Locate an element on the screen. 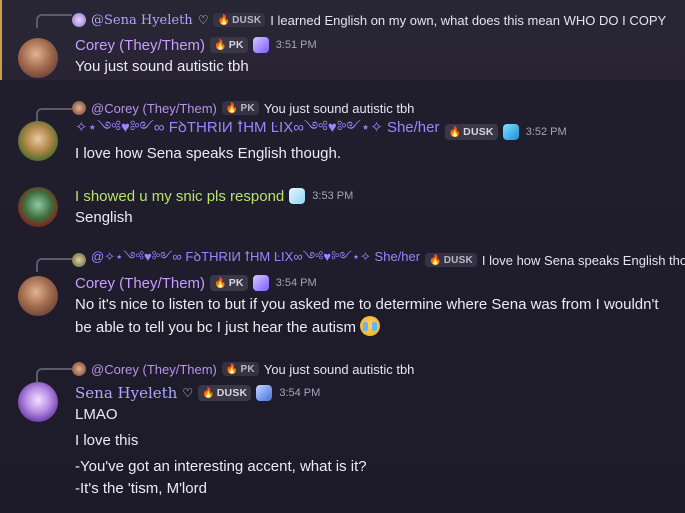 This screenshot has height=513, width=685. ice-cube-icon is located at coordinates (297, 196).